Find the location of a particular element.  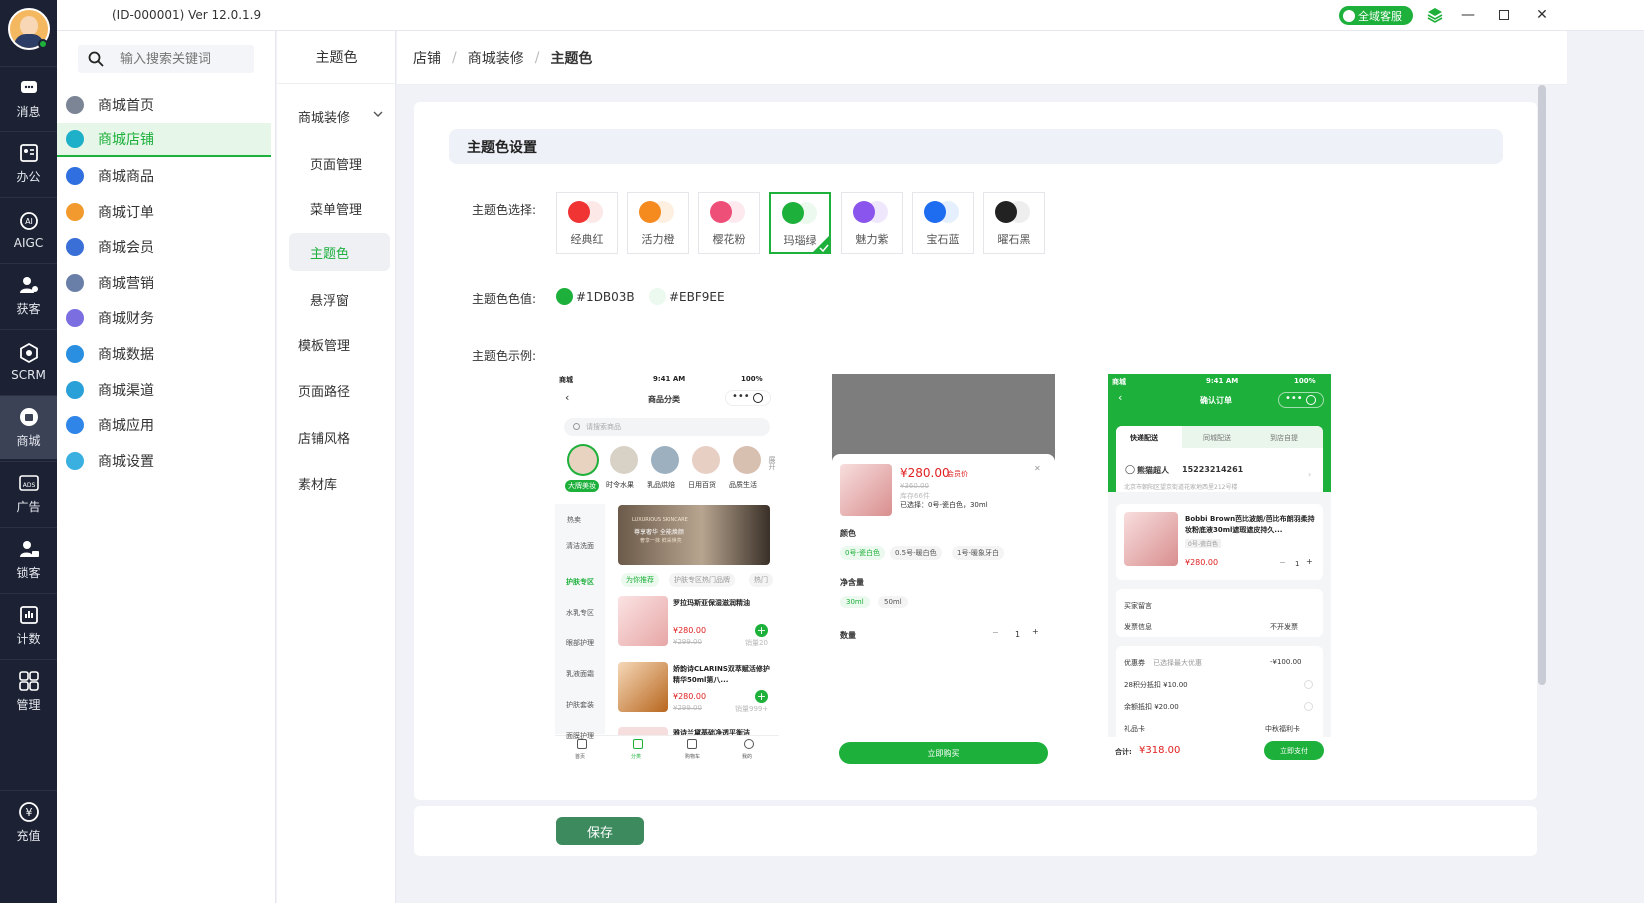

submenu-title: 主题色 is located at coordinates (336, 57).